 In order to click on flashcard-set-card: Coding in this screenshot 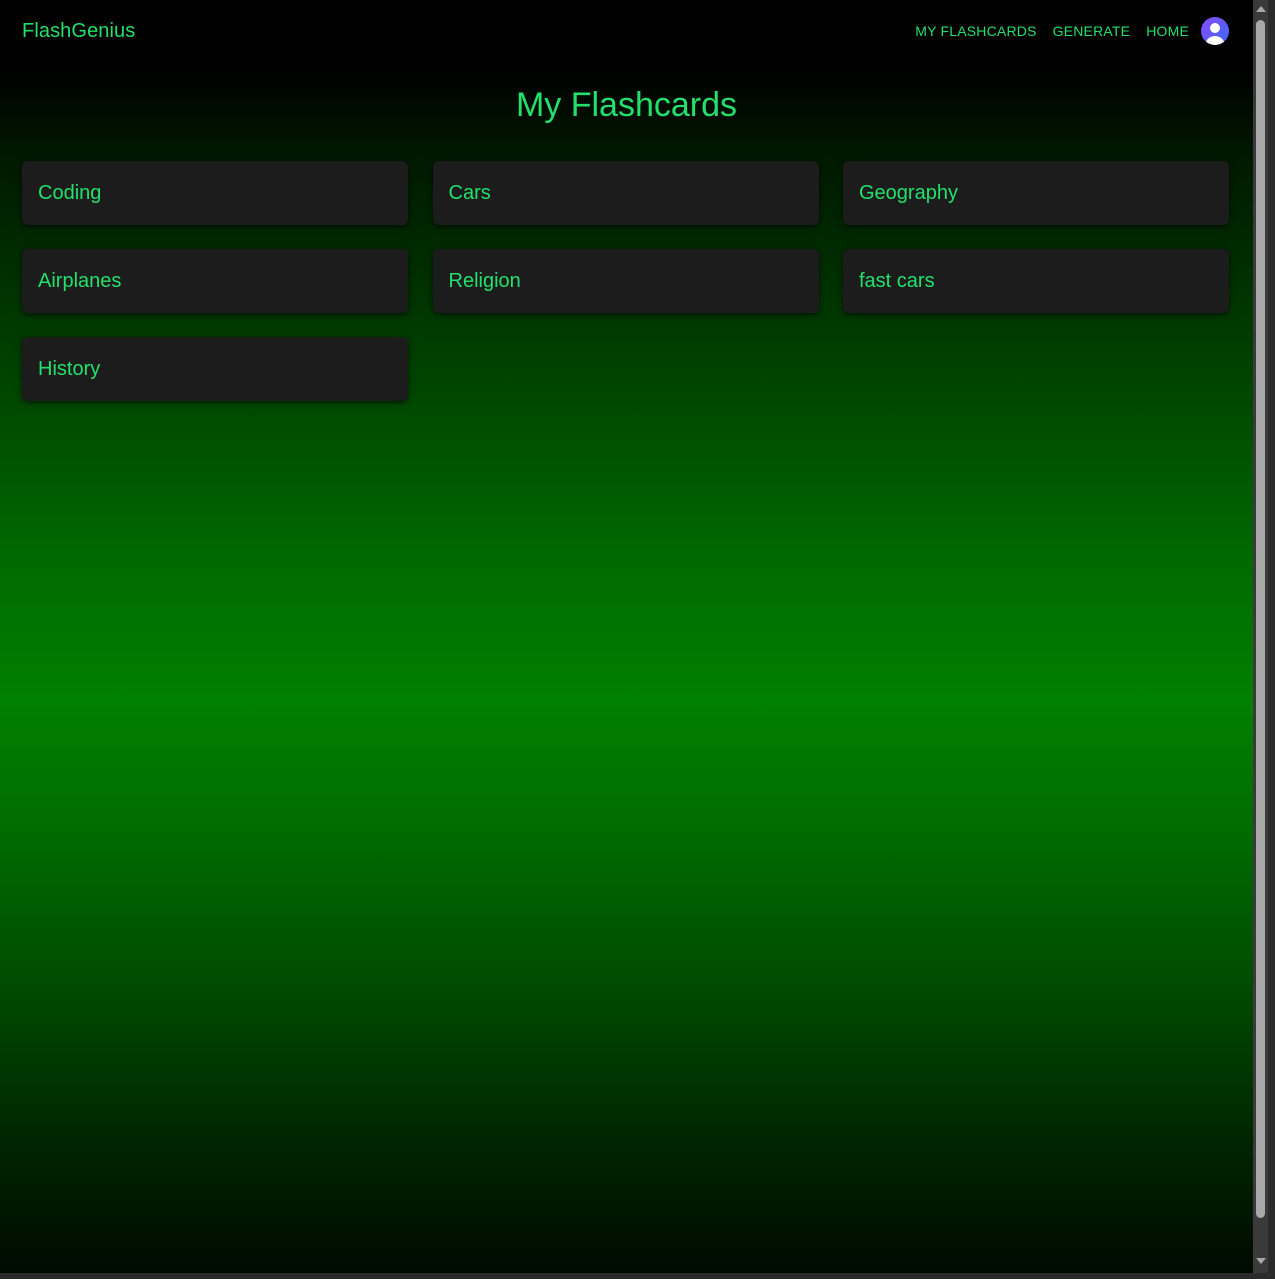, I will do `click(215, 193)`.